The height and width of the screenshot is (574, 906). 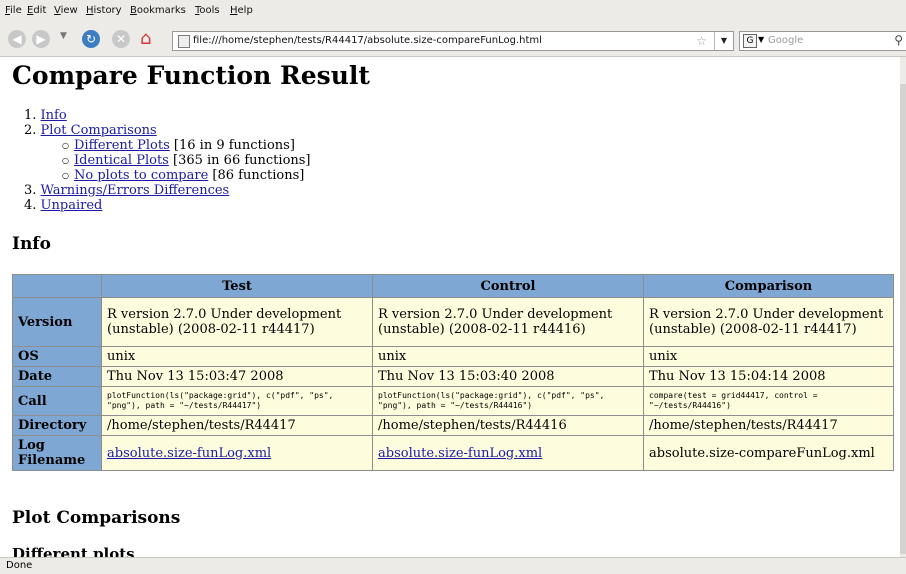 I want to click on toc-subitem-different-plots: ○ Different Plots [16 in 9 functions], so click(x=167, y=145).